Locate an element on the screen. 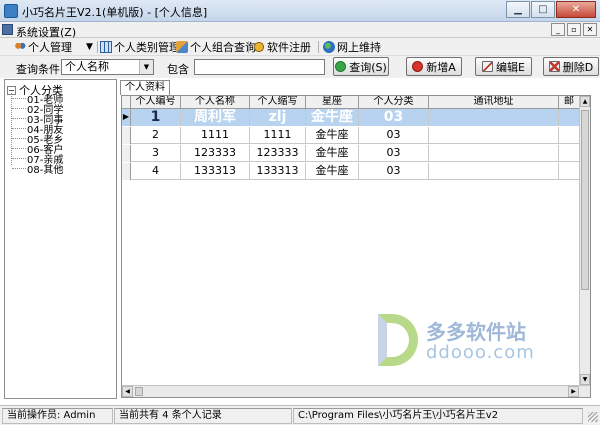  watermark-d-icon is located at coordinates (398, 340).